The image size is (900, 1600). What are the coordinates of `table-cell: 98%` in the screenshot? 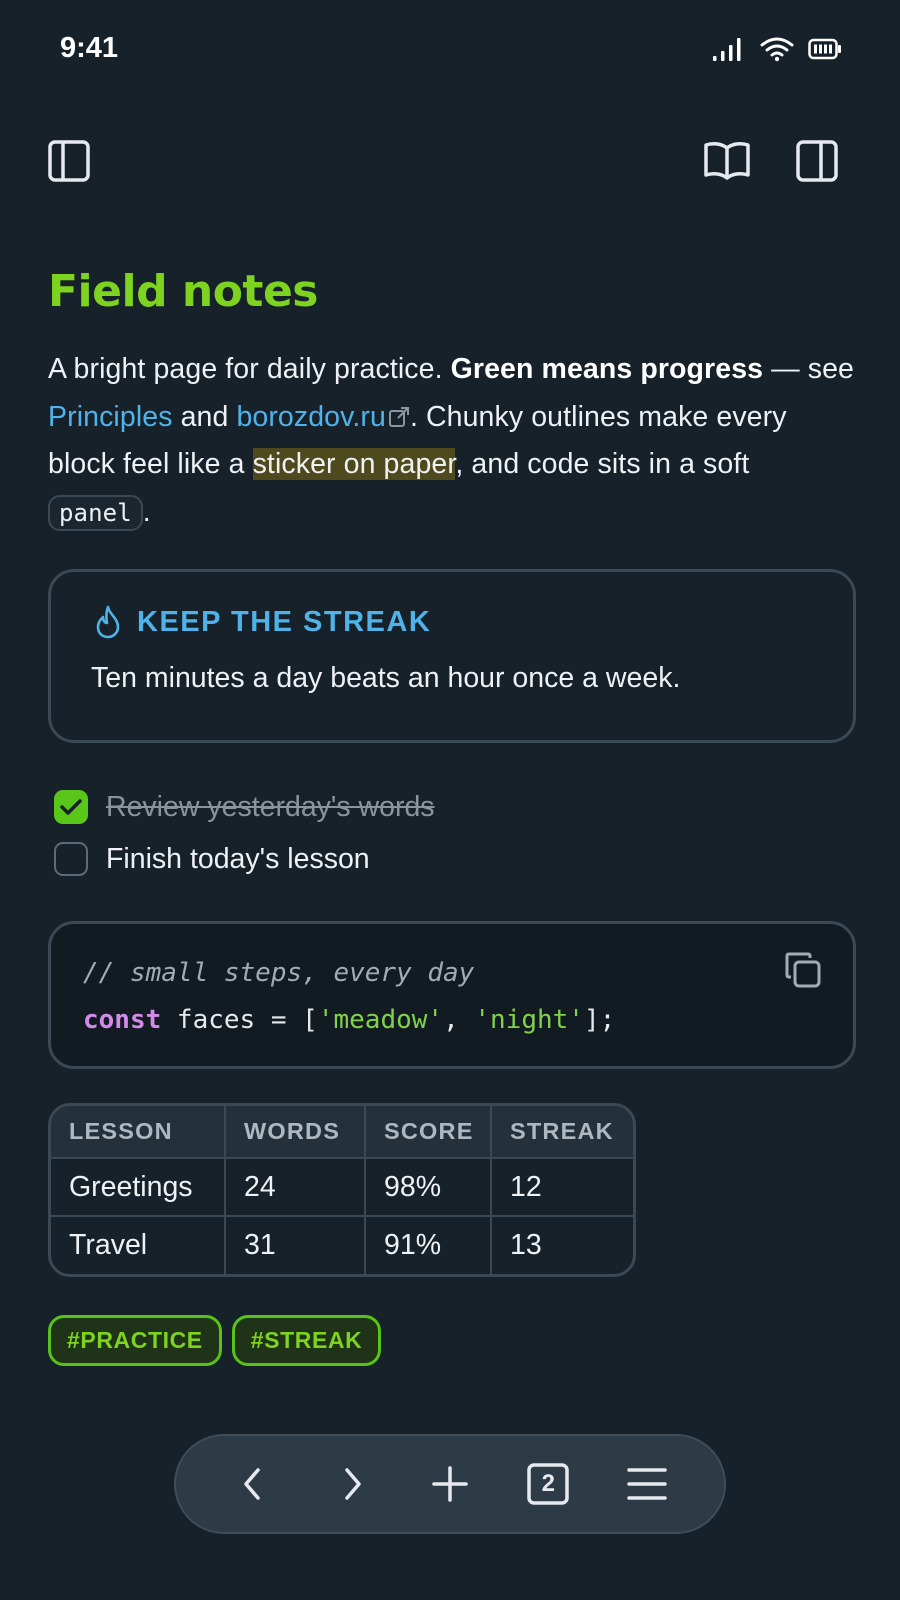 It's located at (428, 1187).